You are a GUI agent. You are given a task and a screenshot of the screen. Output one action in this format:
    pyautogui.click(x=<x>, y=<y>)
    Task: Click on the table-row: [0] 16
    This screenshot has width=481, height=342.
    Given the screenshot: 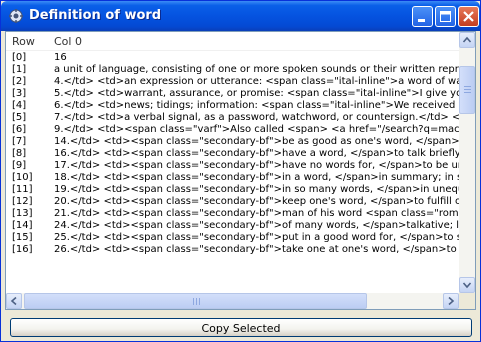 What is the action you would take?
    pyautogui.click(x=232, y=58)
    